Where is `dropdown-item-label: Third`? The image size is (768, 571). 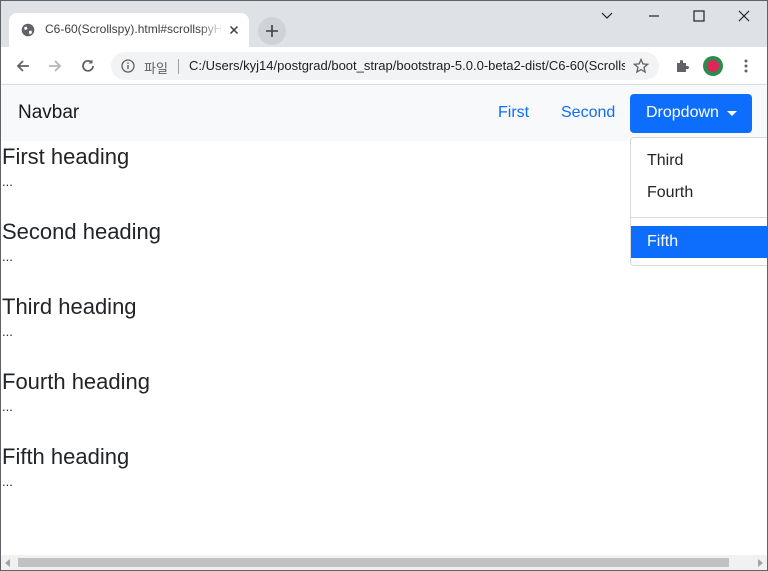
dropdown-item-label: Third is located at coordinates (665, 160).